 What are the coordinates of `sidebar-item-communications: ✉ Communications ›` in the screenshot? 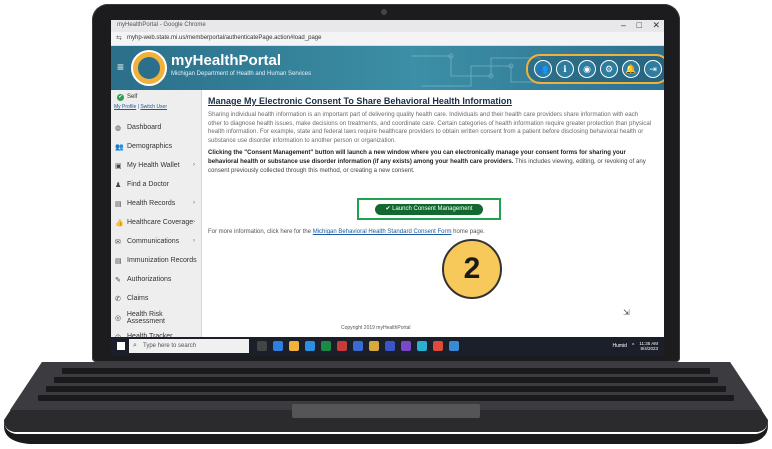 It's located at (156, 241).